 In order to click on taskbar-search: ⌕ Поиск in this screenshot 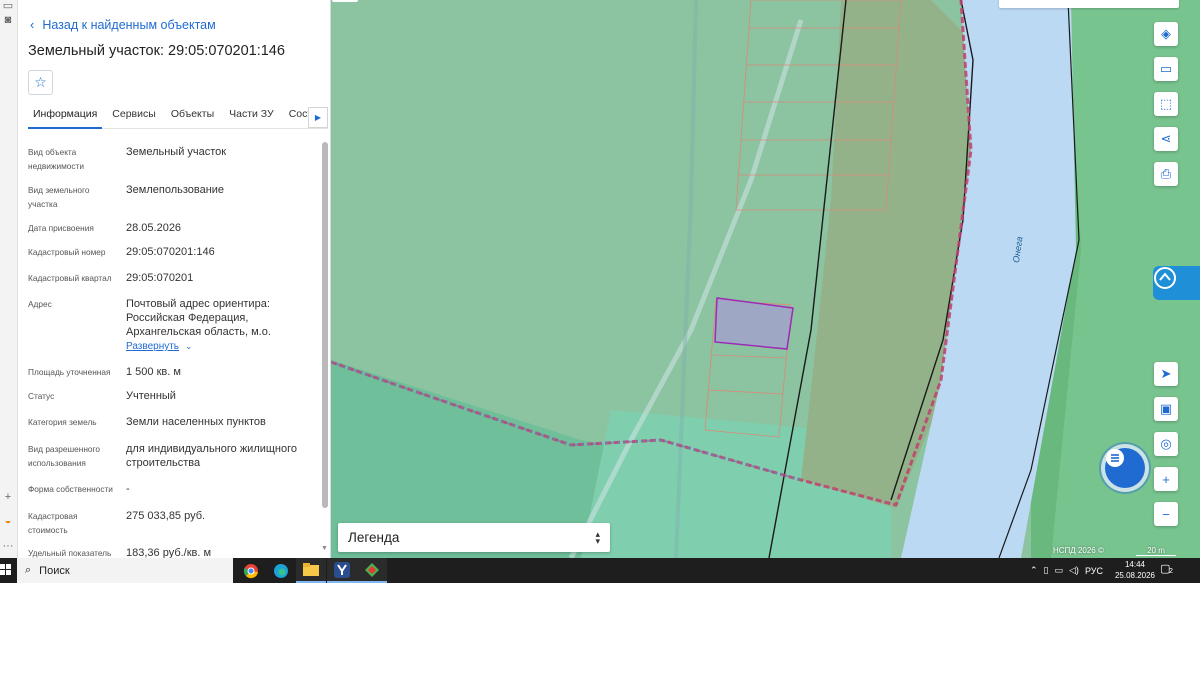, I will do `click(125, 570)`.